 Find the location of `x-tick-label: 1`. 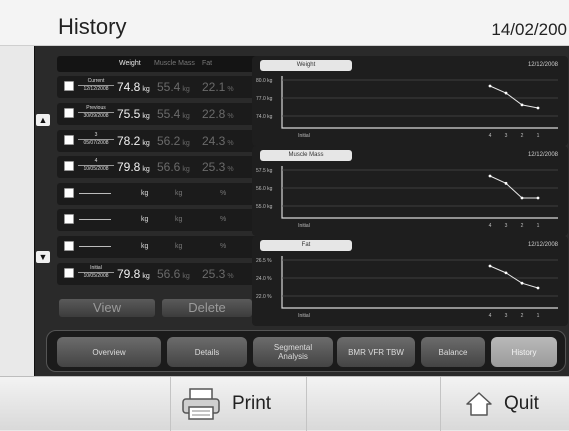

x-tick-label: 1 is located at coordinates (538, 136).